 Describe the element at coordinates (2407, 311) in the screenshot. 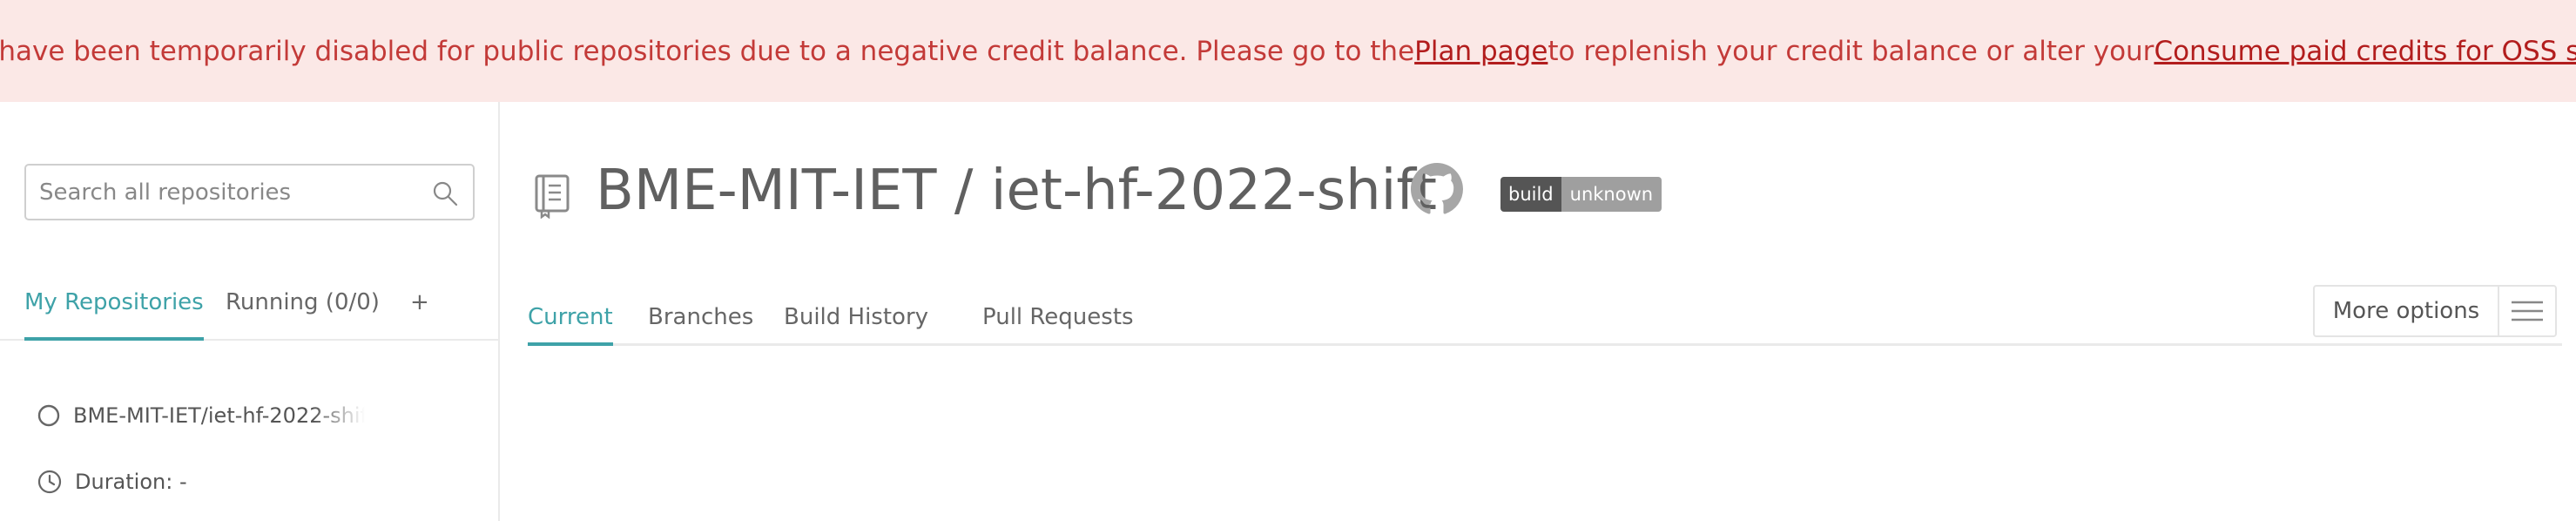

I see `more-options-label: More options` at that location.